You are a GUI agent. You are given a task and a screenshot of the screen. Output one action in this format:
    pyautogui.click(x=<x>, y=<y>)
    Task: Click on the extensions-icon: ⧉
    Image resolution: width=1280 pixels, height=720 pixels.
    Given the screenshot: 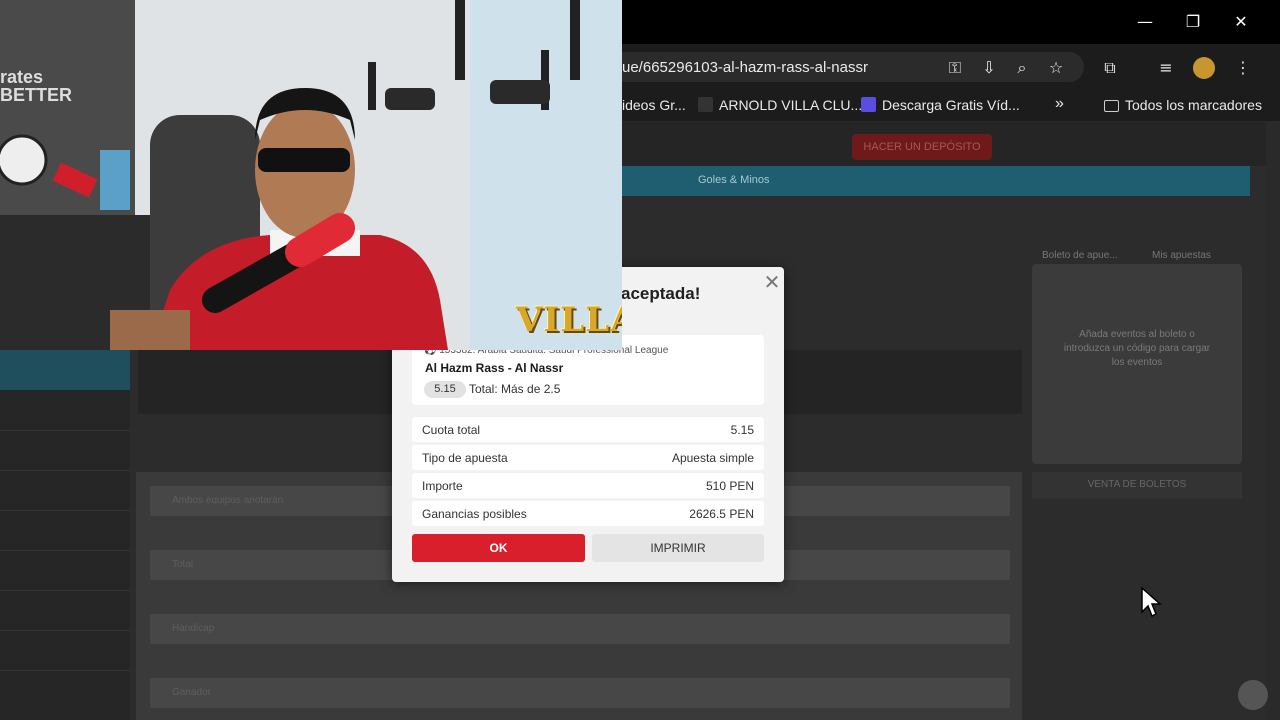 What is the action you would take?
    pyautogui.click(x=1110, y=68)
    